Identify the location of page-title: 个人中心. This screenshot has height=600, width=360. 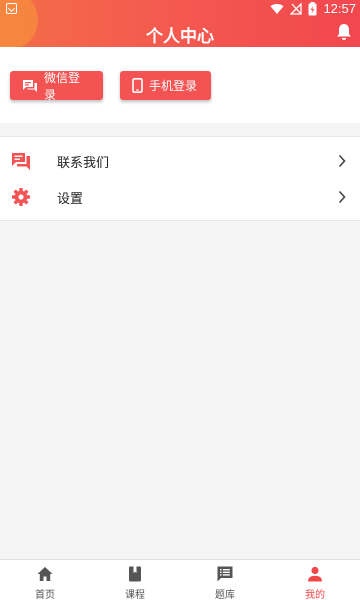
(180, 37).